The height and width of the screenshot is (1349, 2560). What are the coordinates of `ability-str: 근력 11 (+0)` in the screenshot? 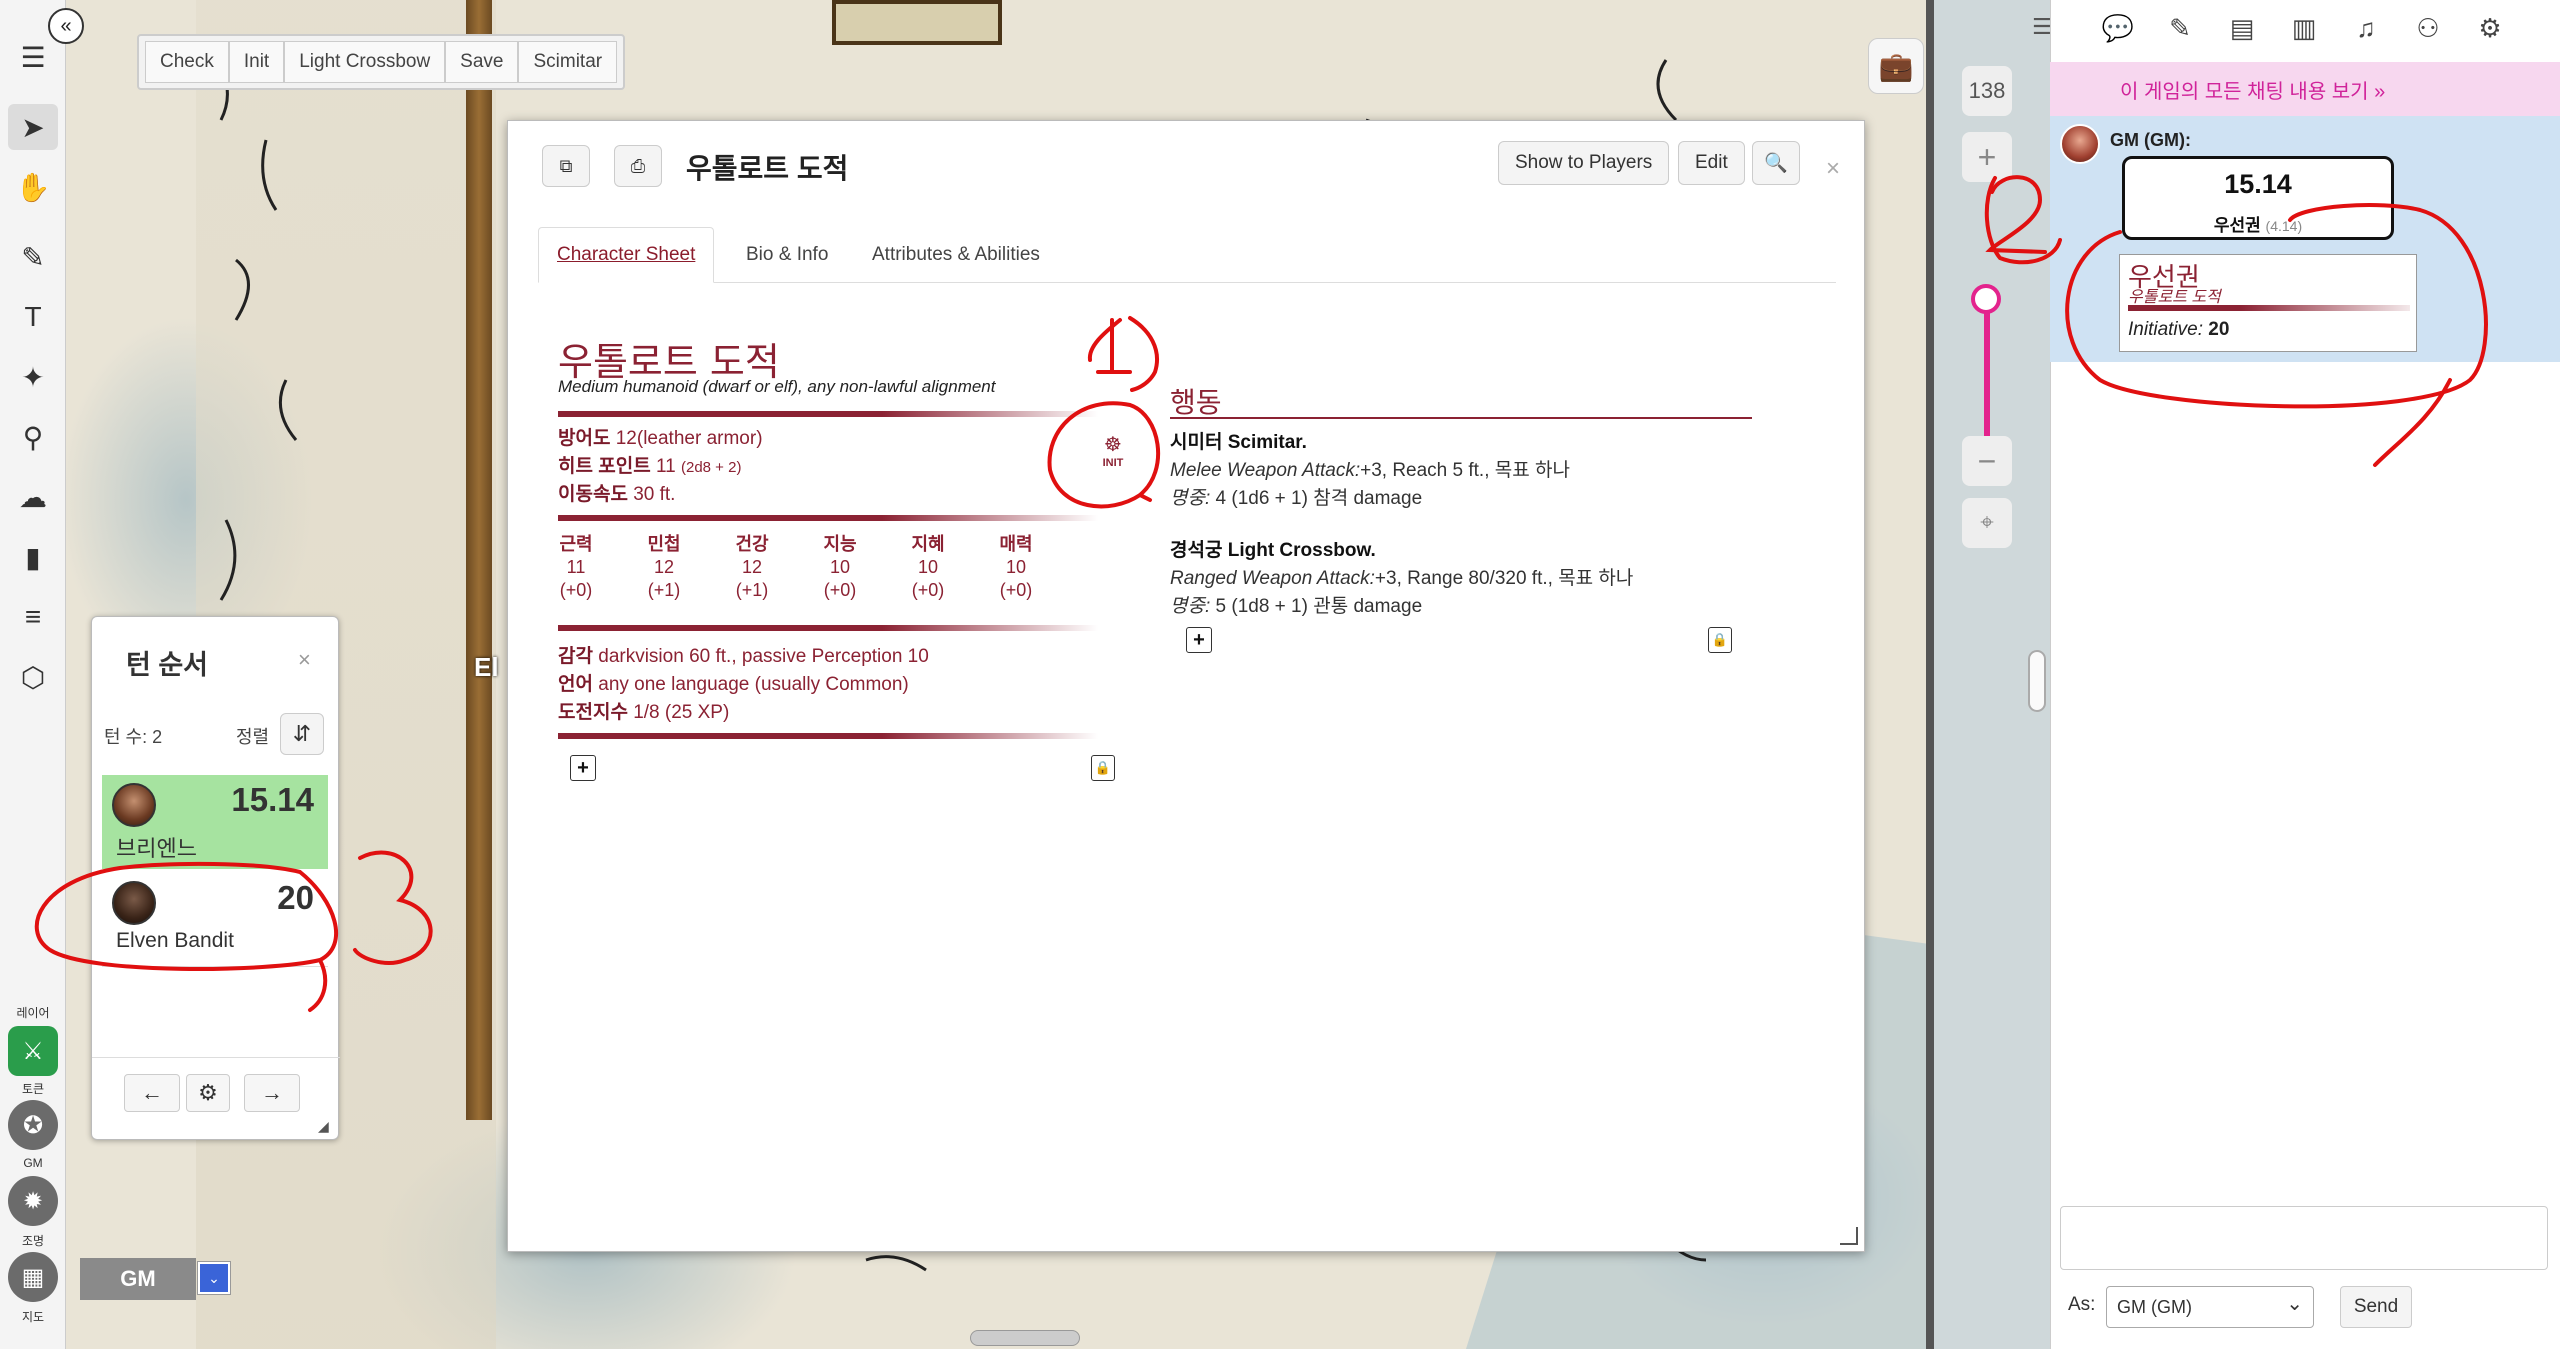 It's located at (576, 567).